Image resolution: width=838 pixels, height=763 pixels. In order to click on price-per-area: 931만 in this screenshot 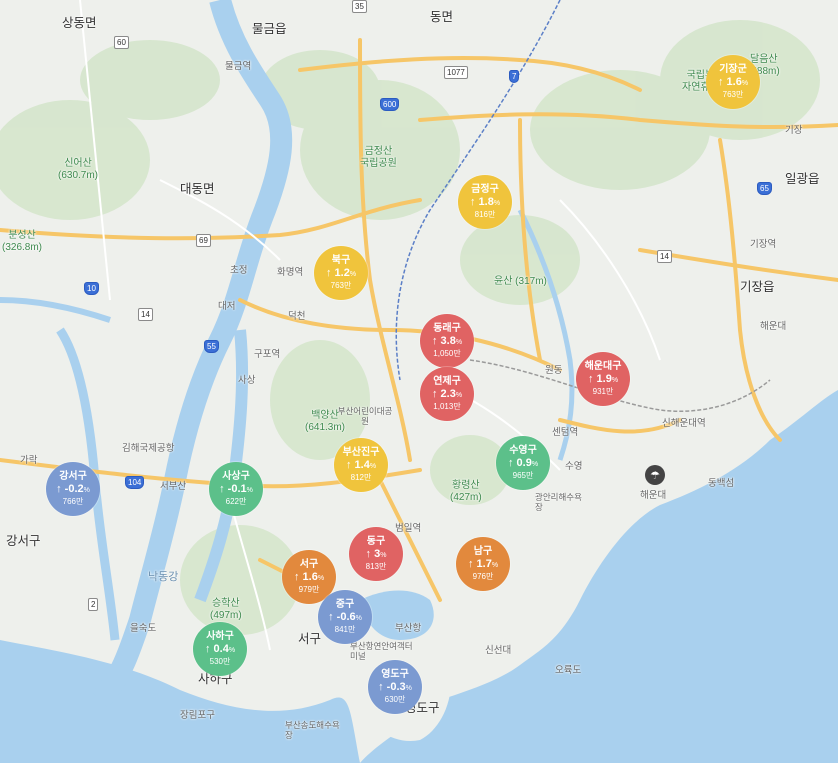, I will do `click(603, 391)`.